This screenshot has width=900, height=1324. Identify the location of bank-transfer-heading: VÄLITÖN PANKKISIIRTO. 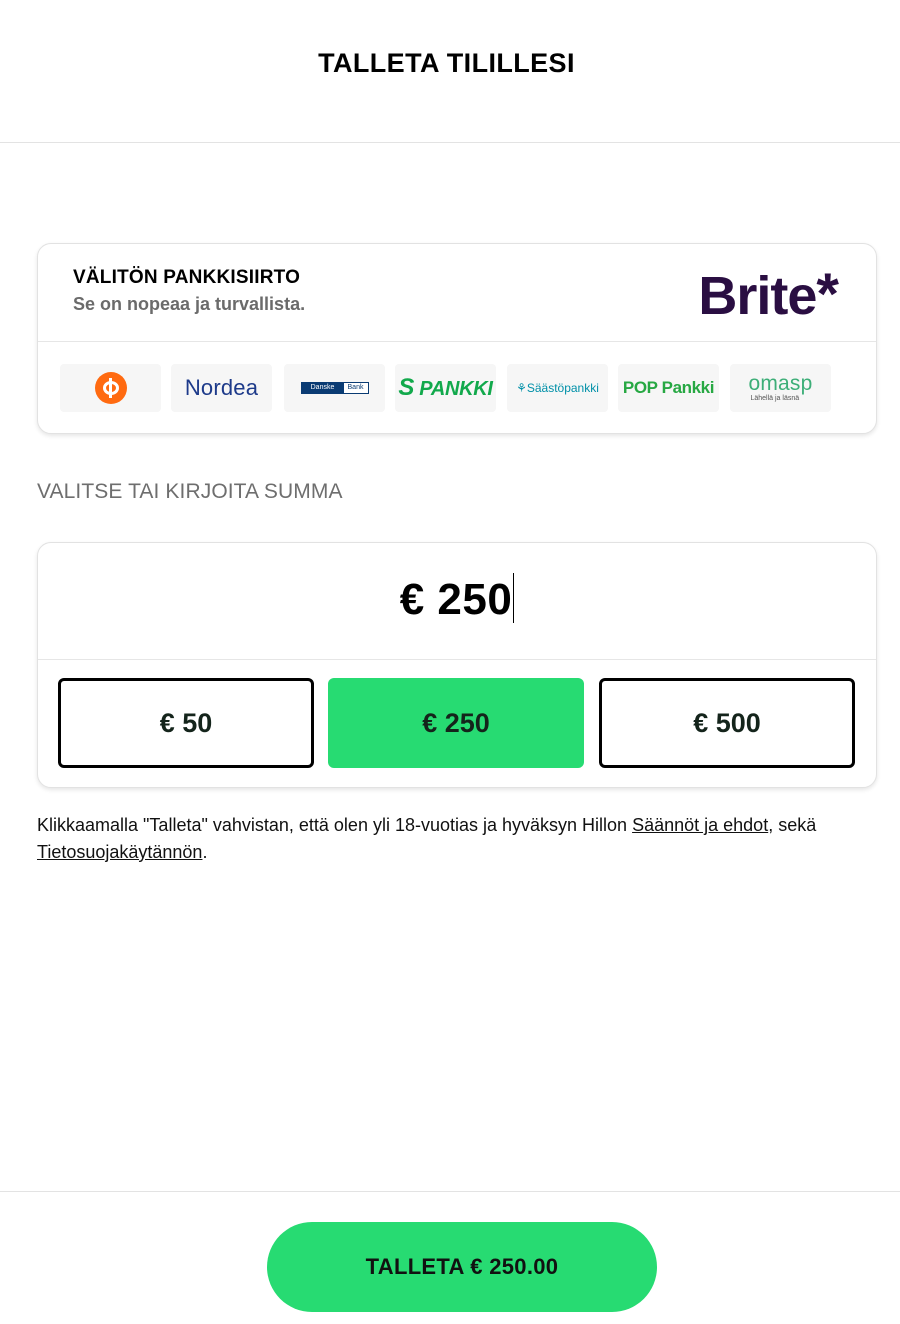
(187, 277).